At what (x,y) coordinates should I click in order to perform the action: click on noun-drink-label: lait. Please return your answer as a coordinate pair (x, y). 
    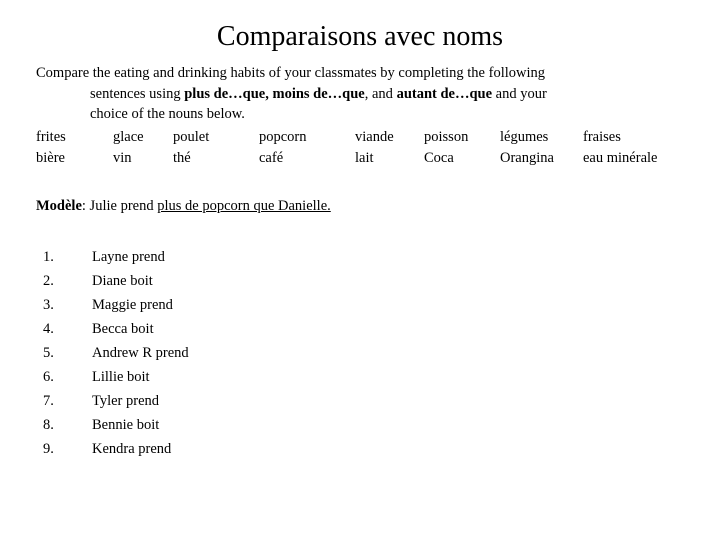
    Looking at the image, I should click on (364, 158).